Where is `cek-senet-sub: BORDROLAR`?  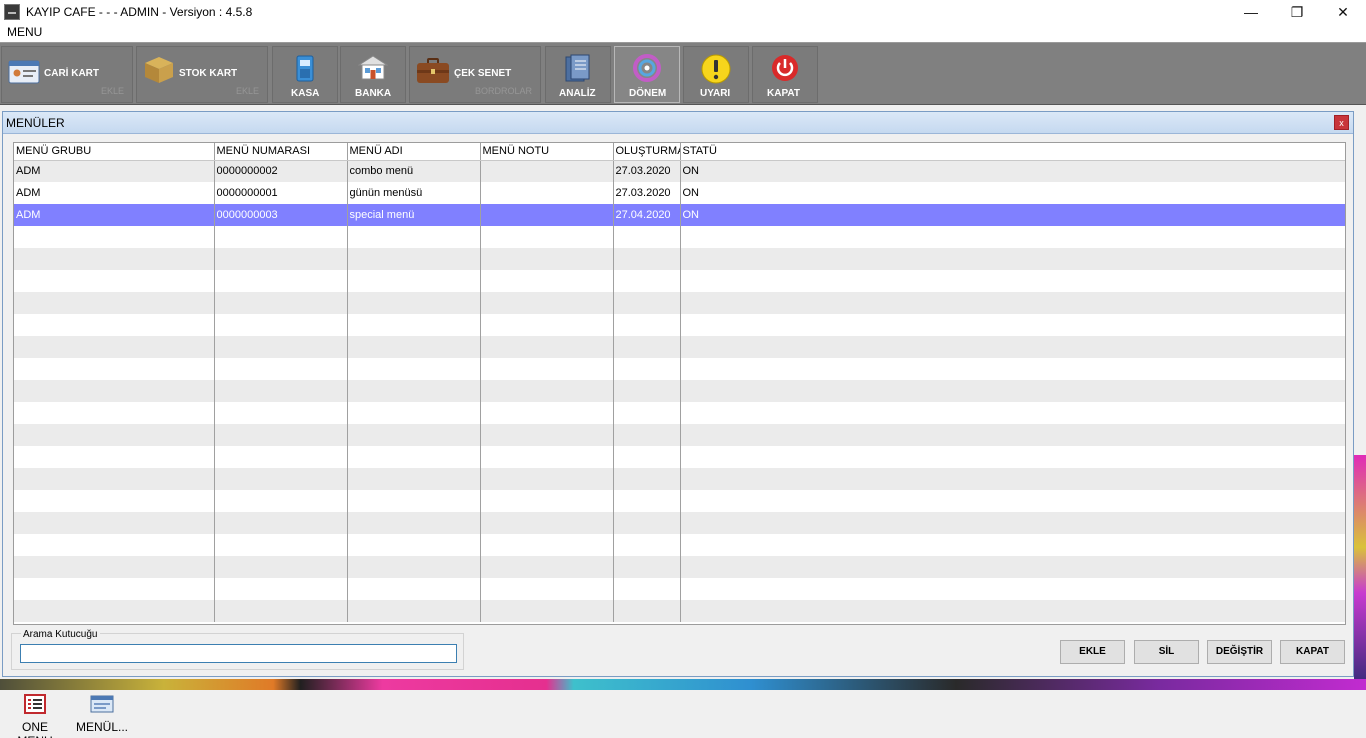 cek-senet-sub: BORDROLAR is located at coordinates (503, 91).